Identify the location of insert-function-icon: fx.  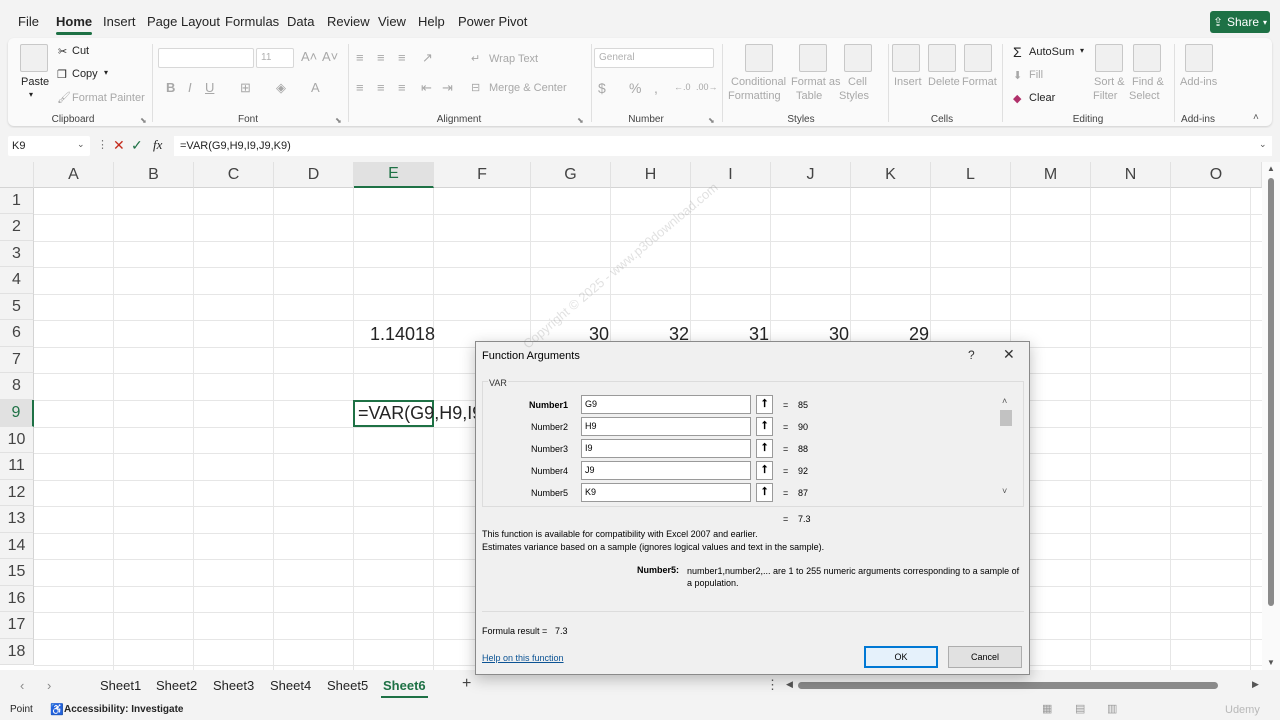
(157, 145).